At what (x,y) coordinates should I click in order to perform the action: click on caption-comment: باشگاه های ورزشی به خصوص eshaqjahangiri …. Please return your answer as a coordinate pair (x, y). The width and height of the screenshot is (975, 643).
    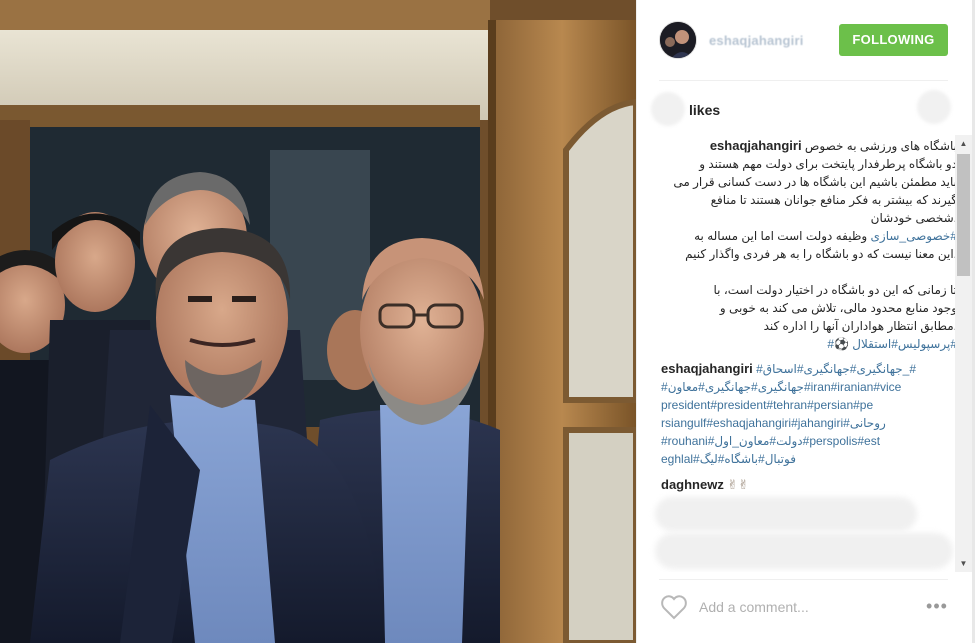
    Looking at the image, I should click on (809, 245).